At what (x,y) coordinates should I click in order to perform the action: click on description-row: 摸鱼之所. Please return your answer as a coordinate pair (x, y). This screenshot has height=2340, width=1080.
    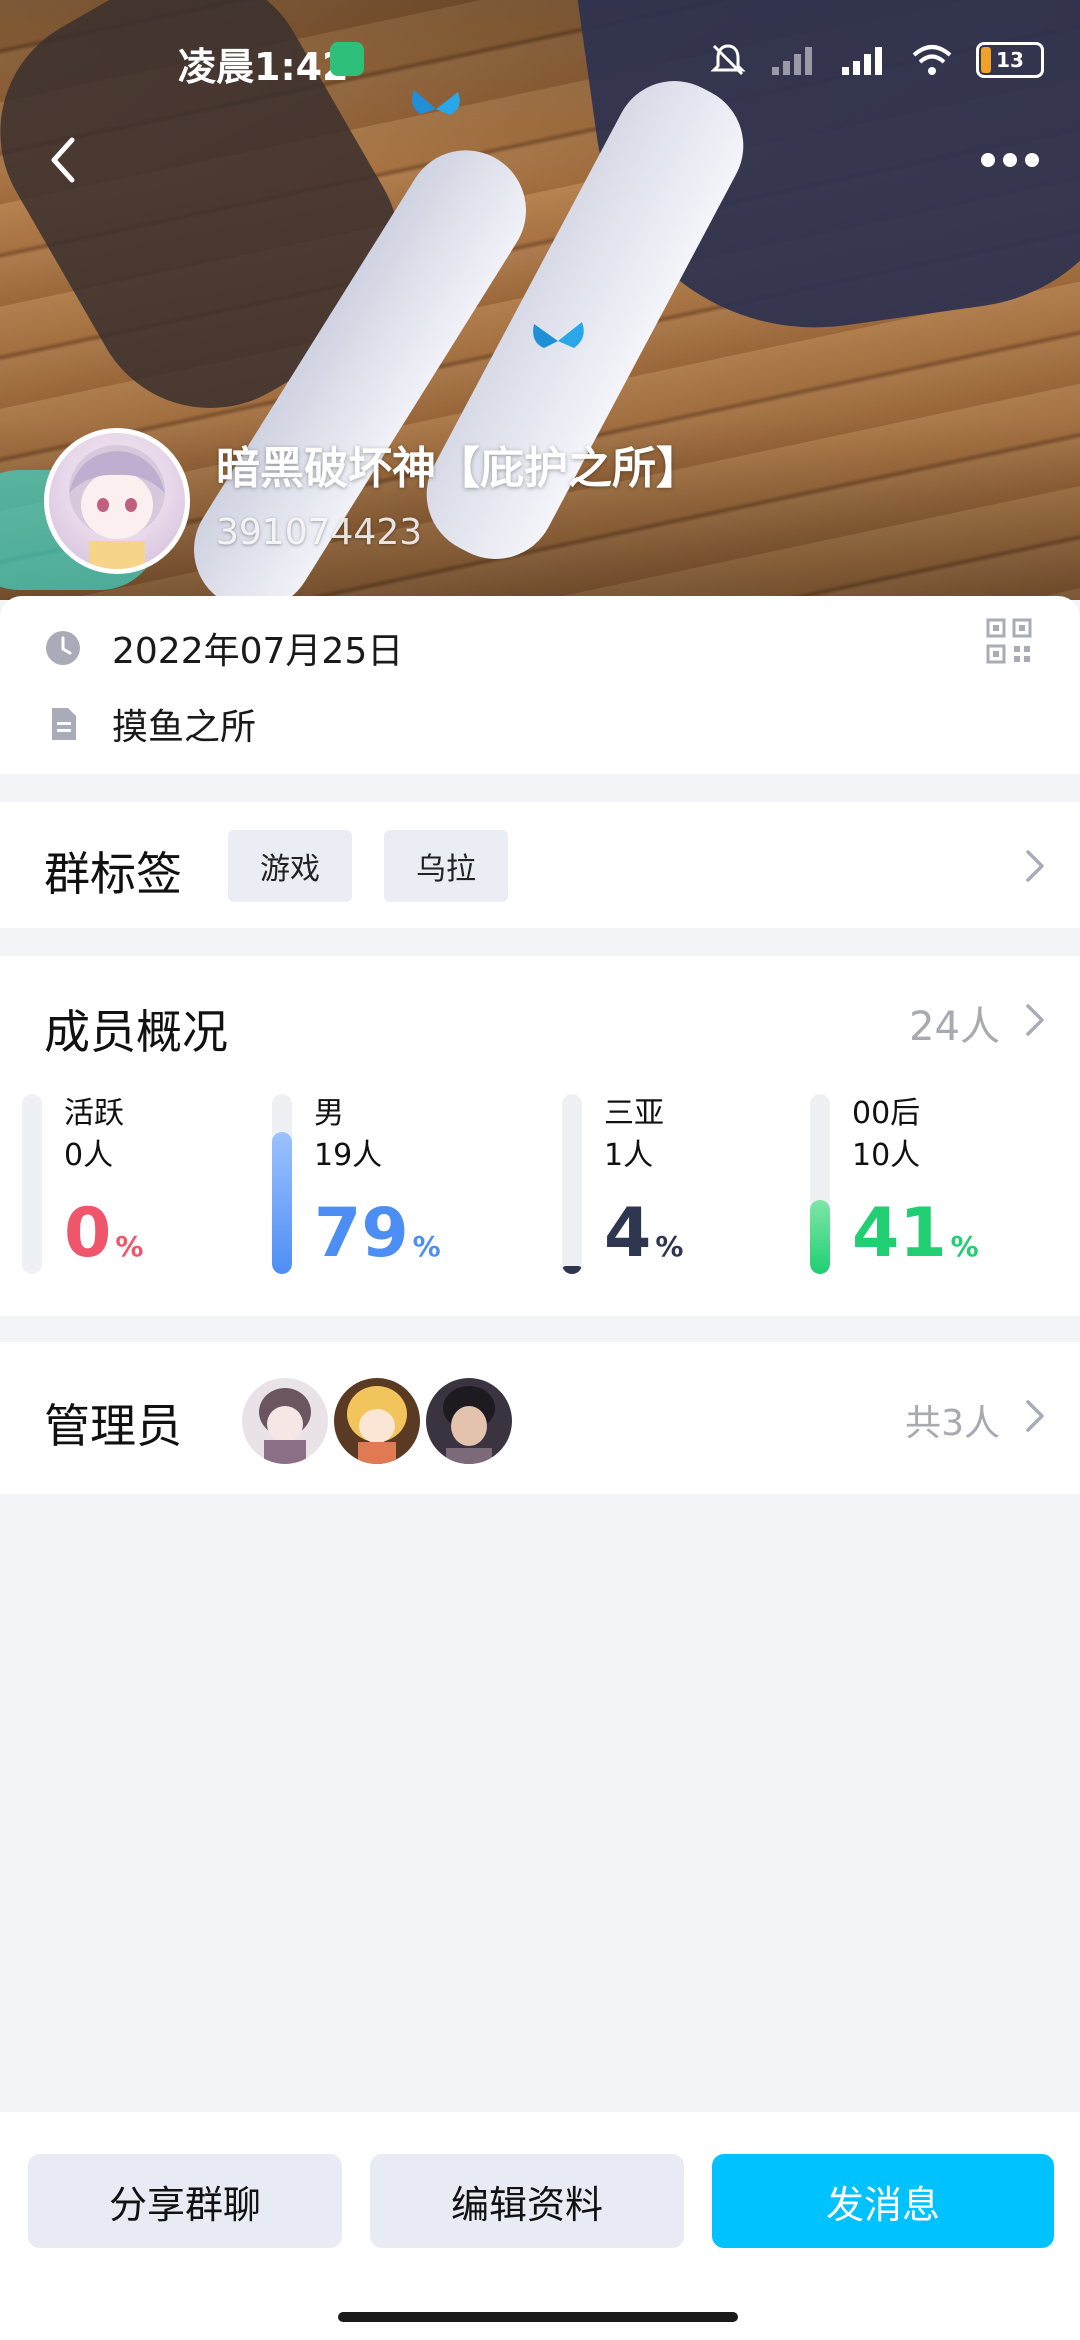
    Looking at the image, I should click on (150, 724).